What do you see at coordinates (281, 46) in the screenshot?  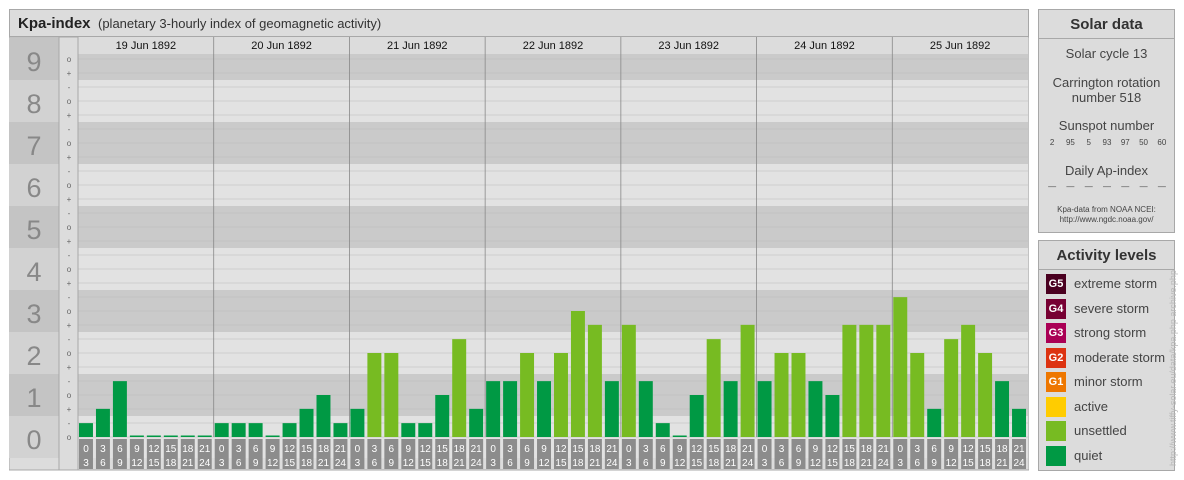 I see `day-label: 20 Jun 1892` at bounding box center [281, 46].